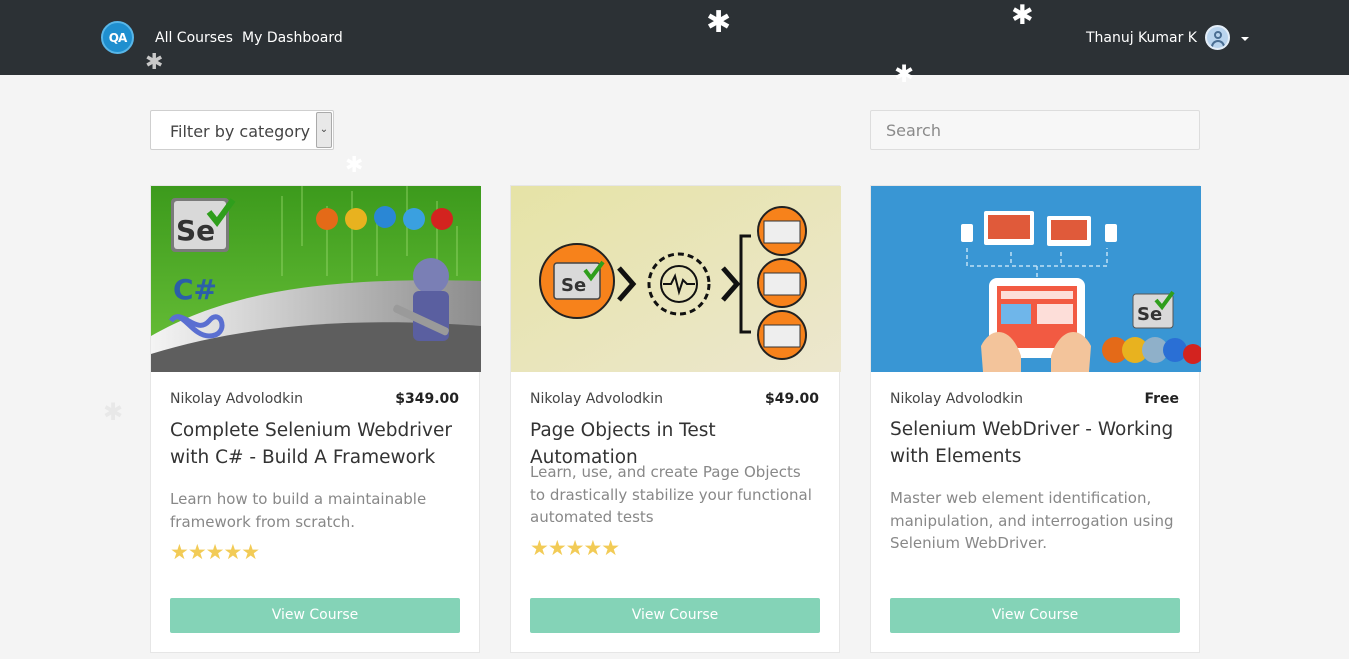 The width and height of the screenshot is (1349, 659). What do you see at coordinates (117, 37) in the screenshot?
I see `site-logo: QA` at bounding box center [117, 37].